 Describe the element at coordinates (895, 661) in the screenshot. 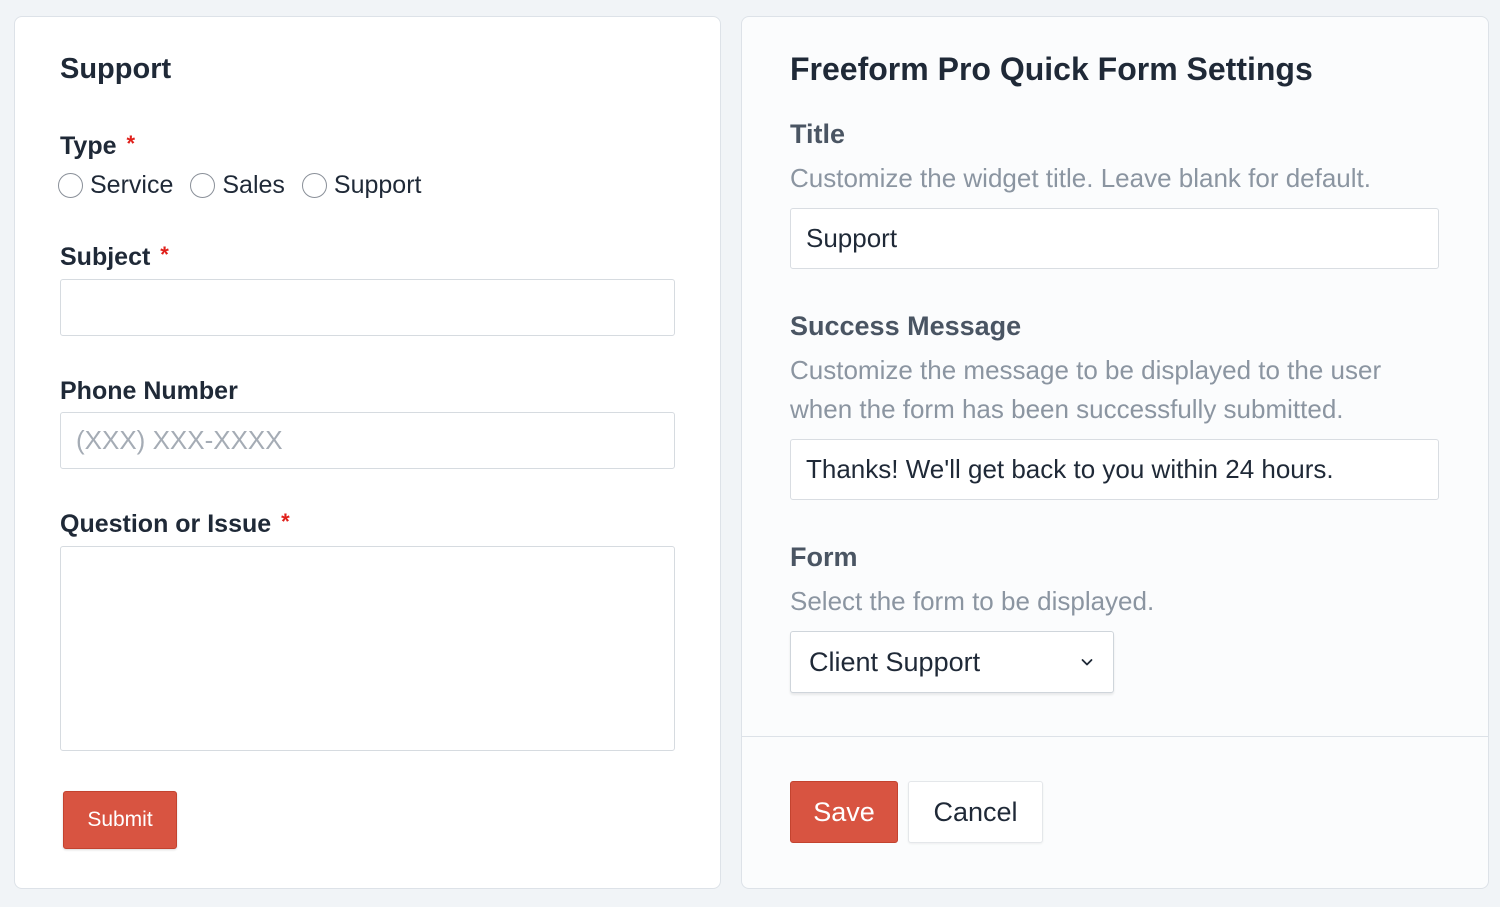

I see `form-select-value: Client Support` at that location.